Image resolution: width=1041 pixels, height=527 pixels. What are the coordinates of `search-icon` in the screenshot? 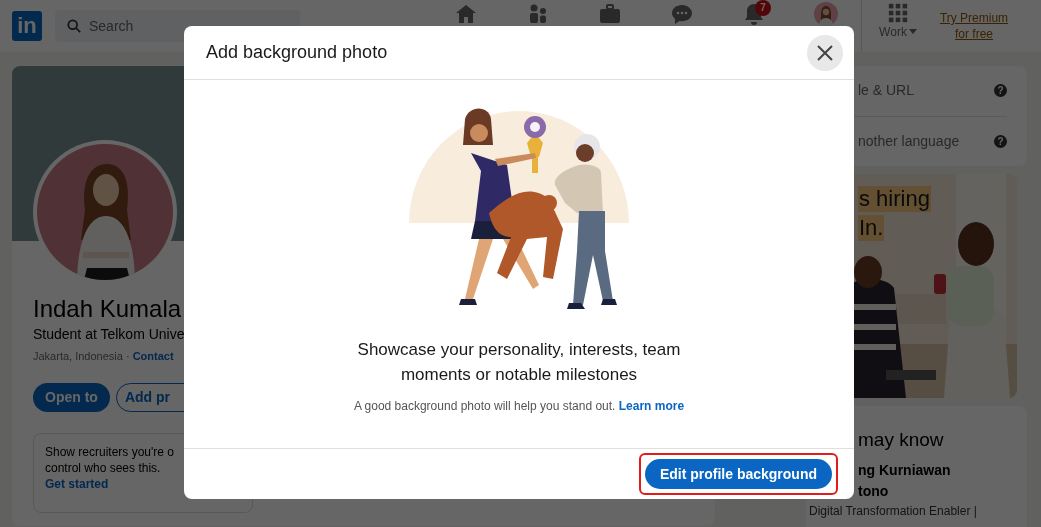 It's located at (74, 26).